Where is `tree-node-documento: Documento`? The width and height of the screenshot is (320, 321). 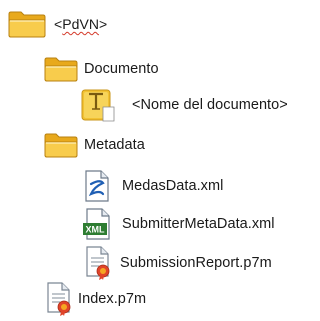
tree-node-documento: Documento is located at coordinates (101, 69).